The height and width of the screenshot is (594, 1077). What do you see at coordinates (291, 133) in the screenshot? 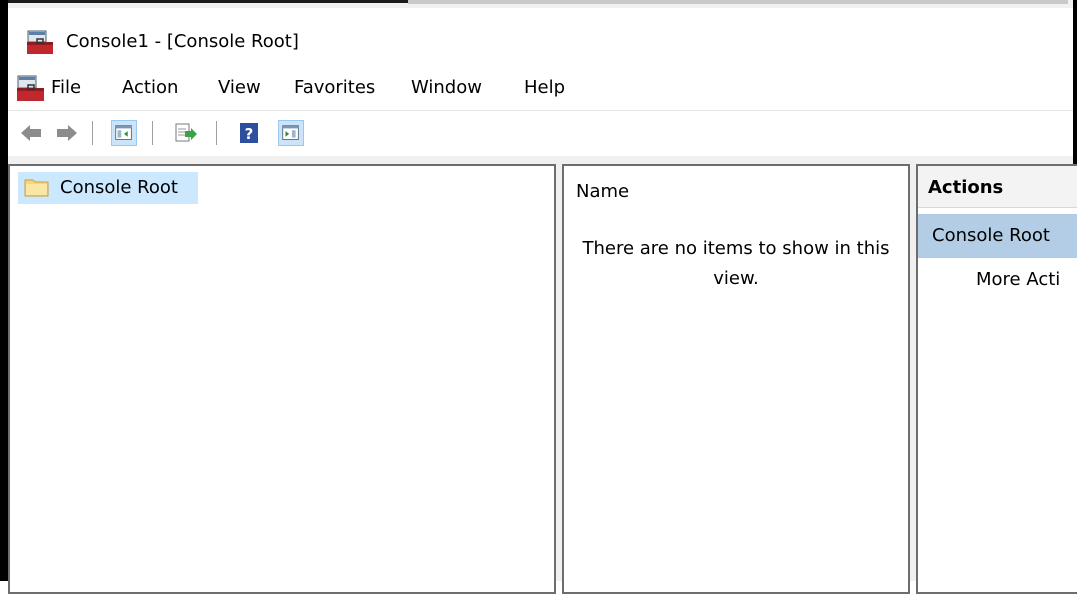
I see `show-hide-action-pane-icon` at bounding box center [291, 133].